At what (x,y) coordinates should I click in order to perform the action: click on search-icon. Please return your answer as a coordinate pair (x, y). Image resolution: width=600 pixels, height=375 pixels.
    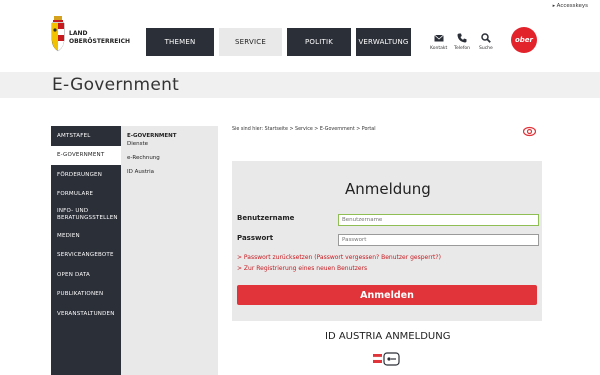
    Looking at the image, I should click on (486, 38).